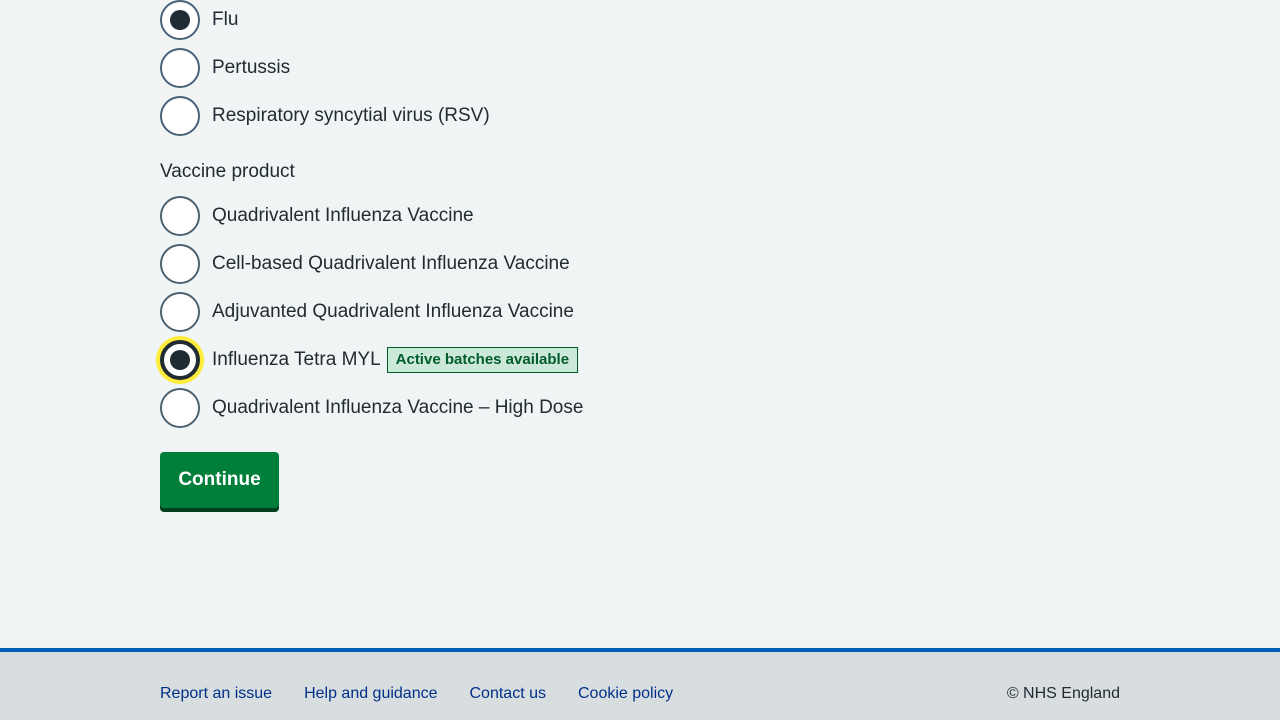 This screenshot has height=720, width=1280. What do you see at coordinates (251, 67) in the screenshot?
I see `radio-label-pertussis: Pertussis` at bounding box center [251, 67].